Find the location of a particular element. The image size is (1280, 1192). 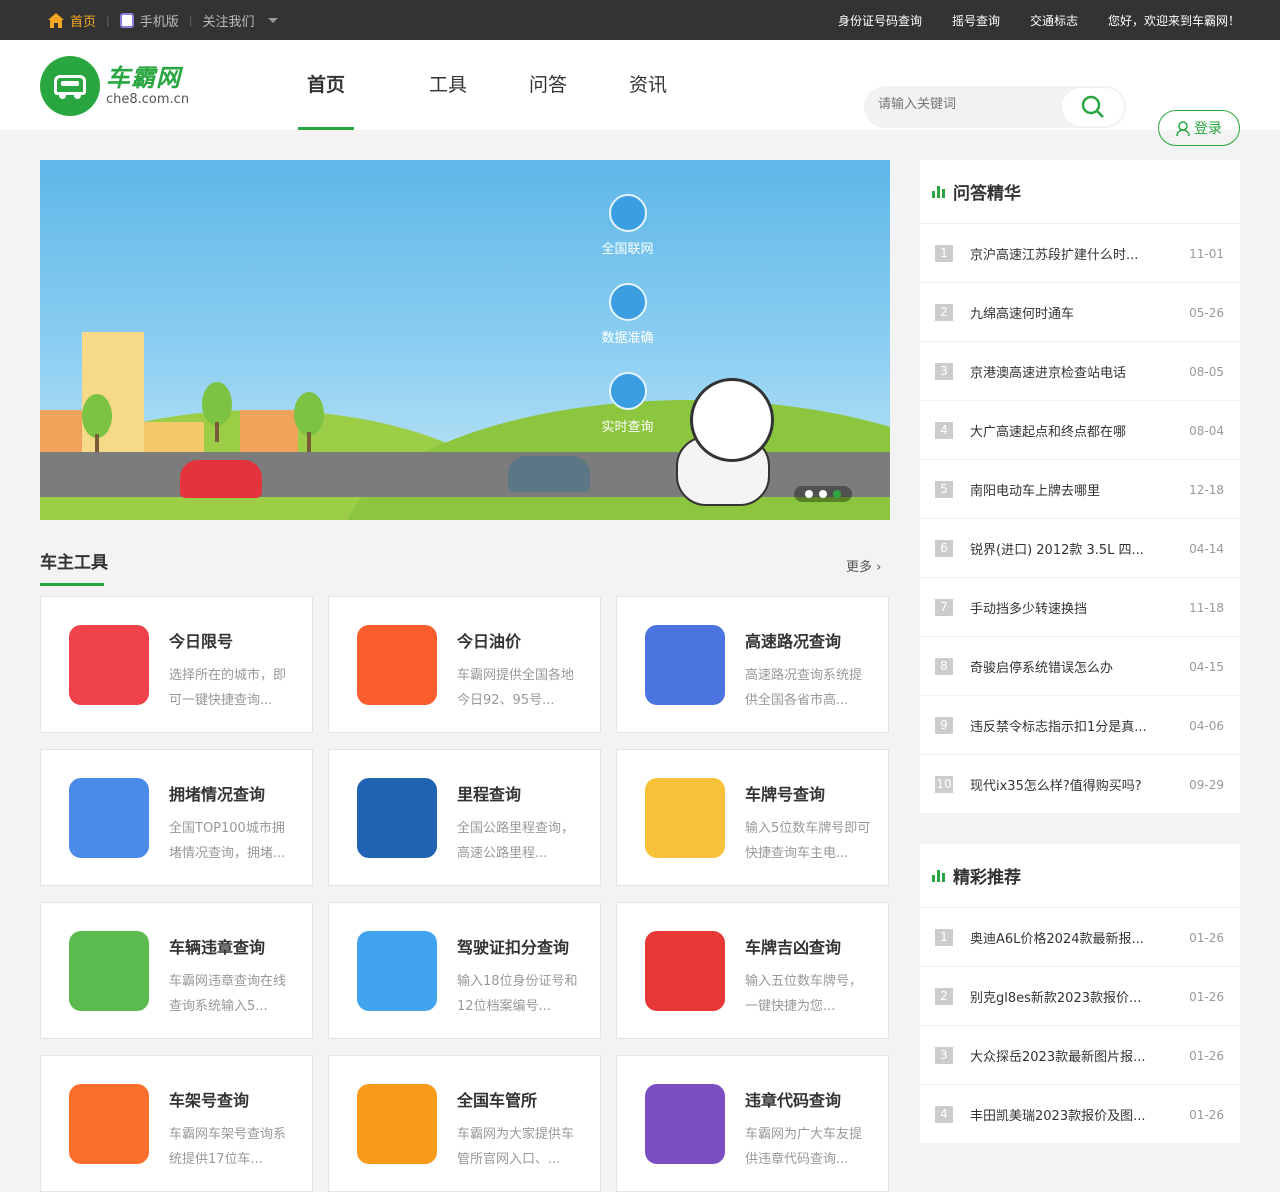

list-item: 3 大众探岳2023款最新图片报... 01-26 is located at coordinates (1080, 1055).